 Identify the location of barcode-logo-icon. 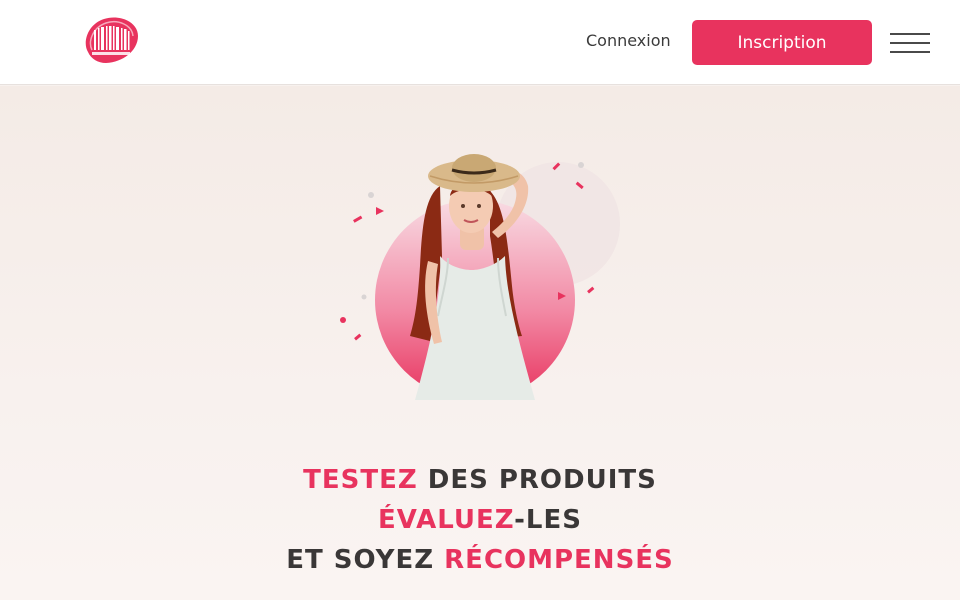
(111, 40).